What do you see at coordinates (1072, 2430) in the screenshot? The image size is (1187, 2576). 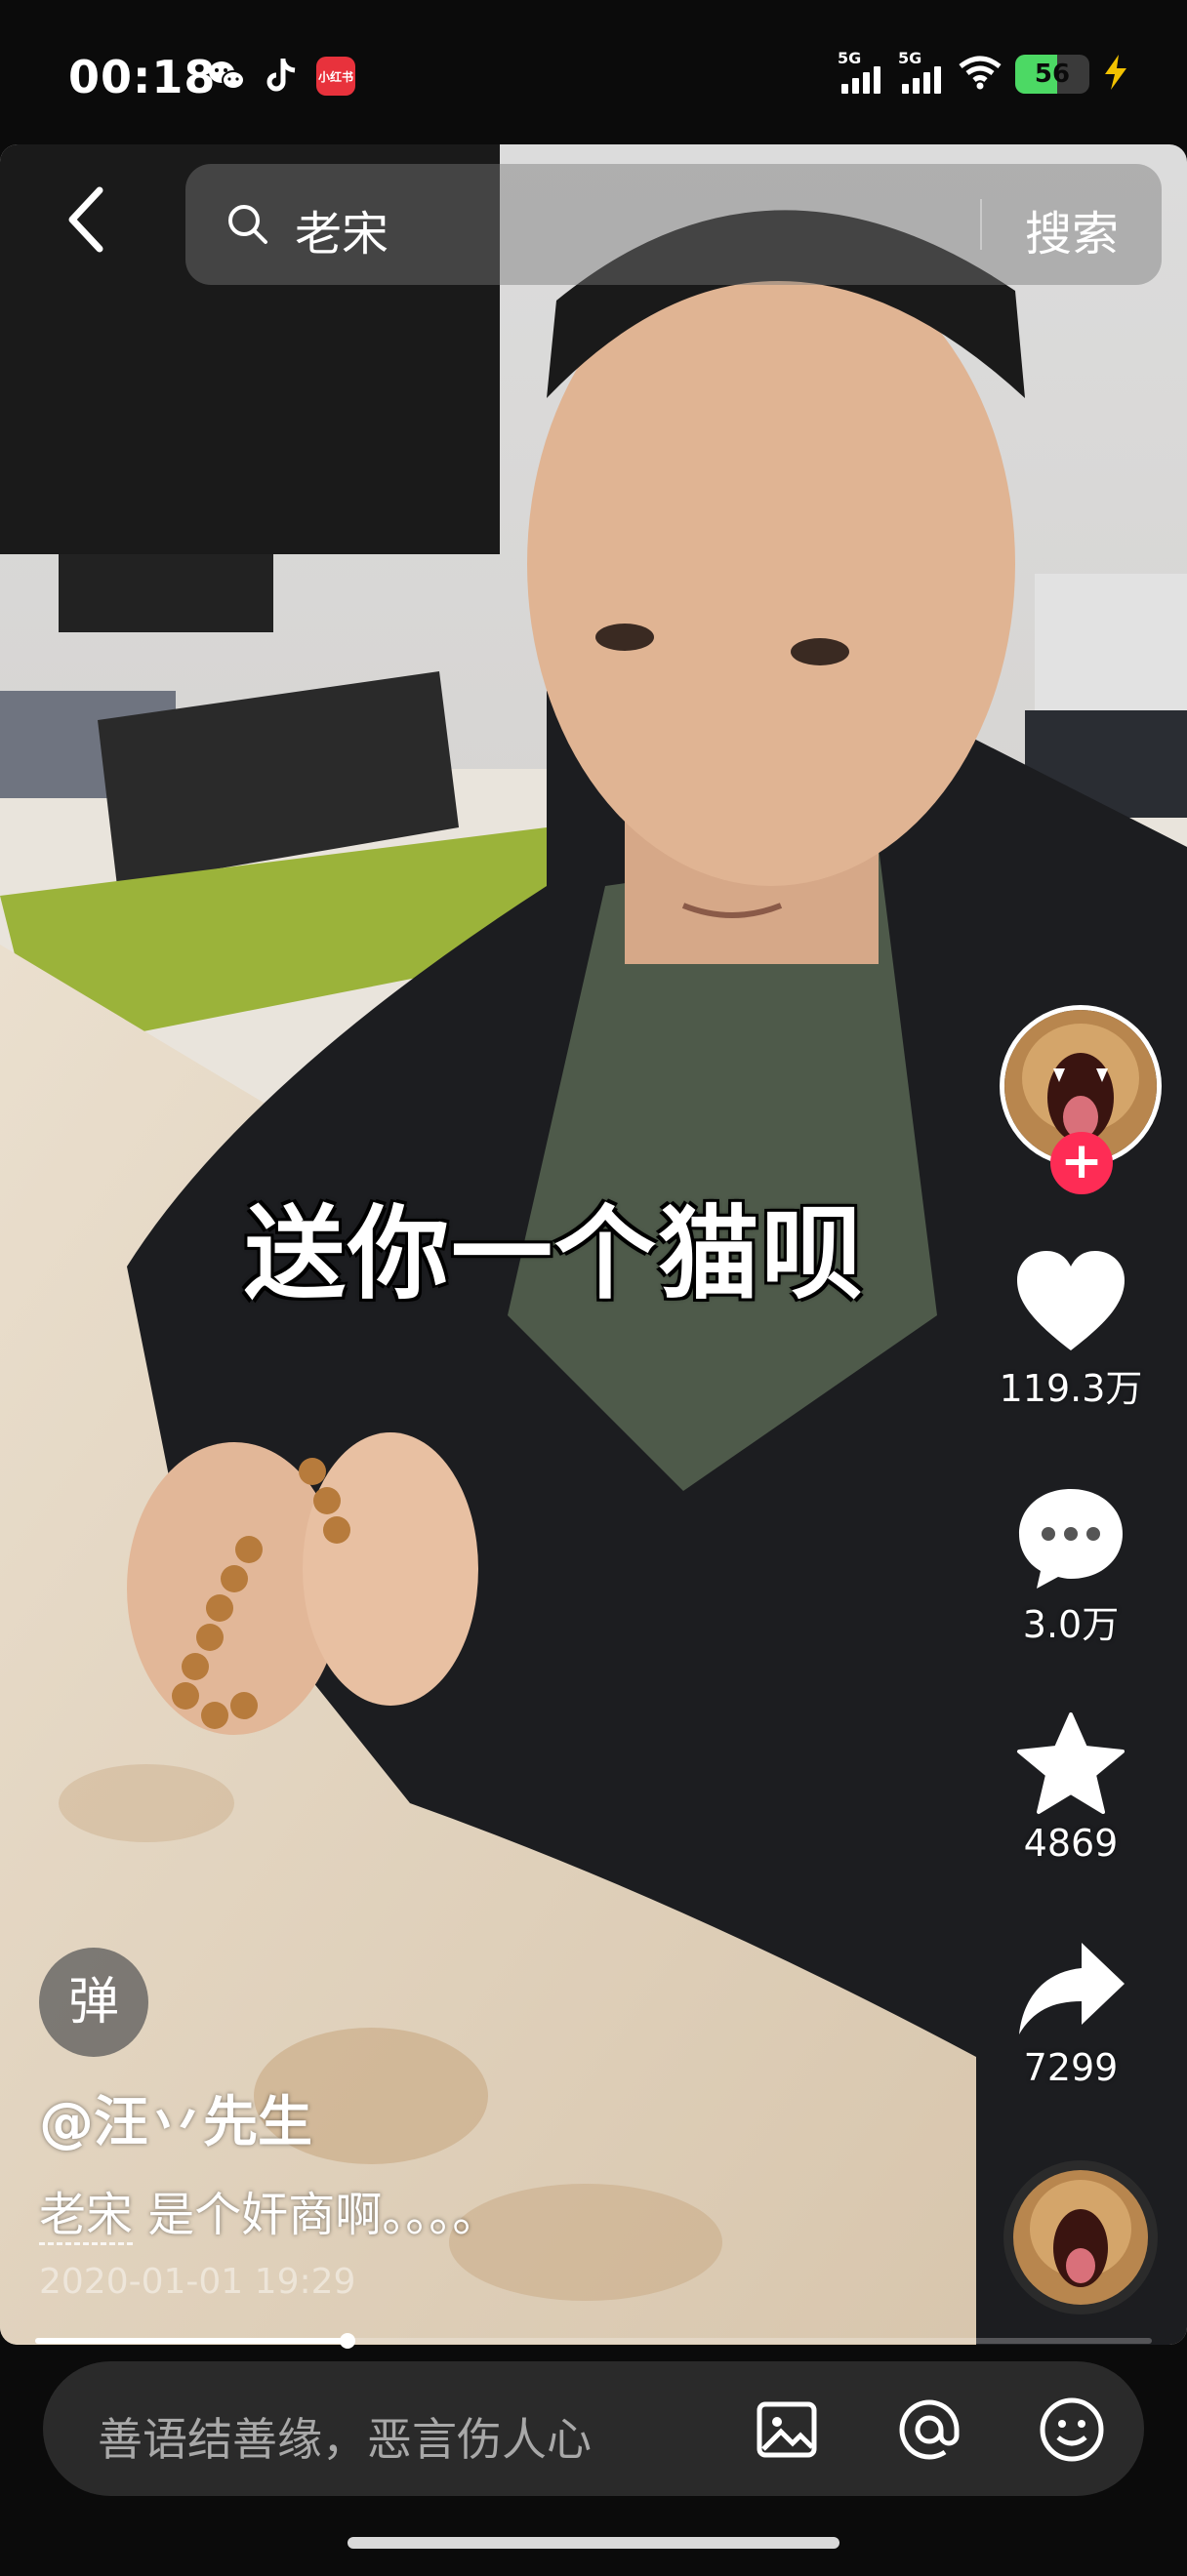 I see `emoji-icon` at bounding box center [1072, 2430].